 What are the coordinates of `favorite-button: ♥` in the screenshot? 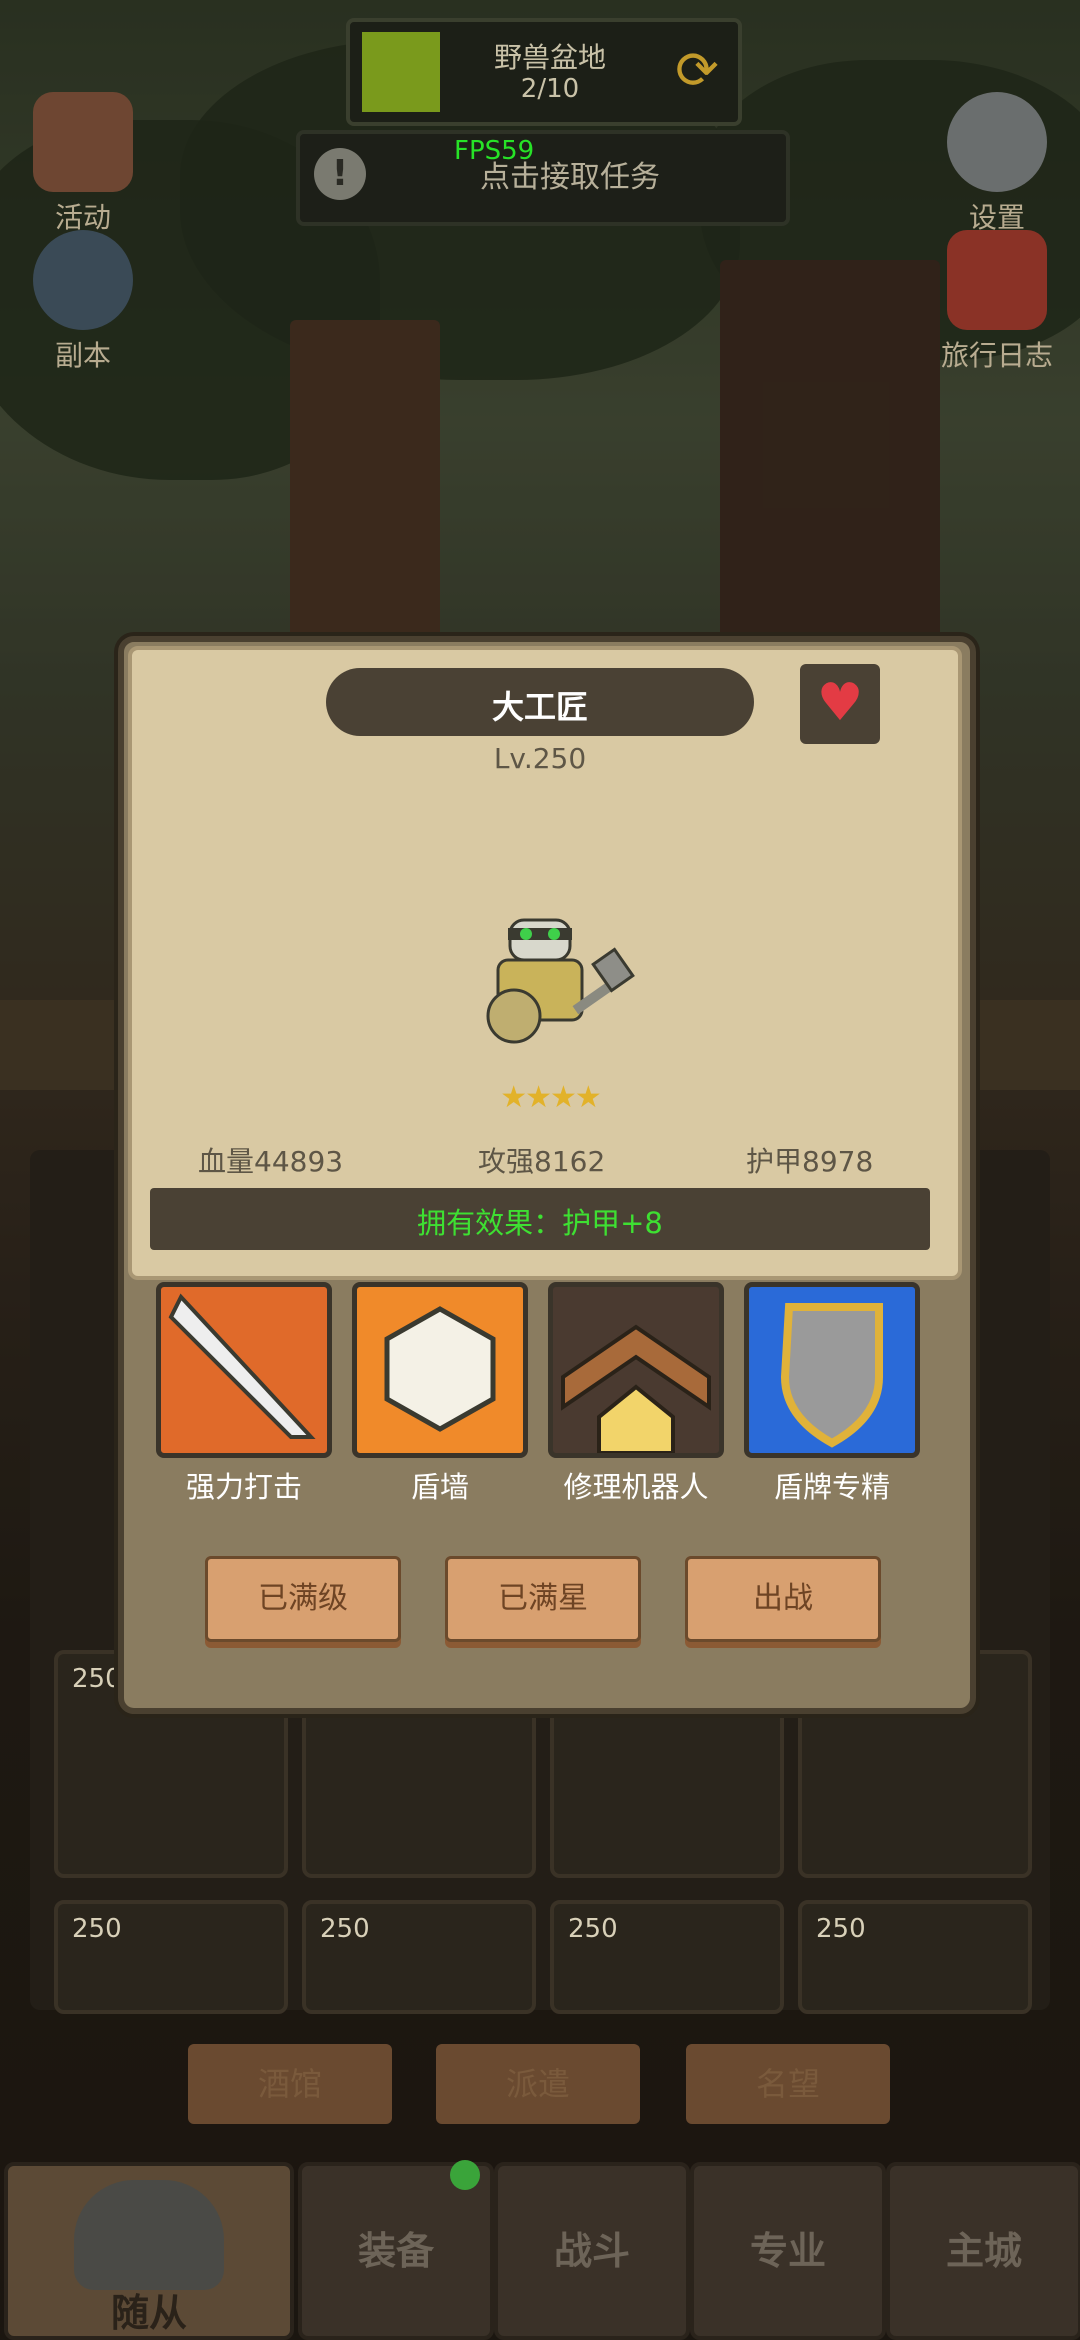 It's located at (840, 704).